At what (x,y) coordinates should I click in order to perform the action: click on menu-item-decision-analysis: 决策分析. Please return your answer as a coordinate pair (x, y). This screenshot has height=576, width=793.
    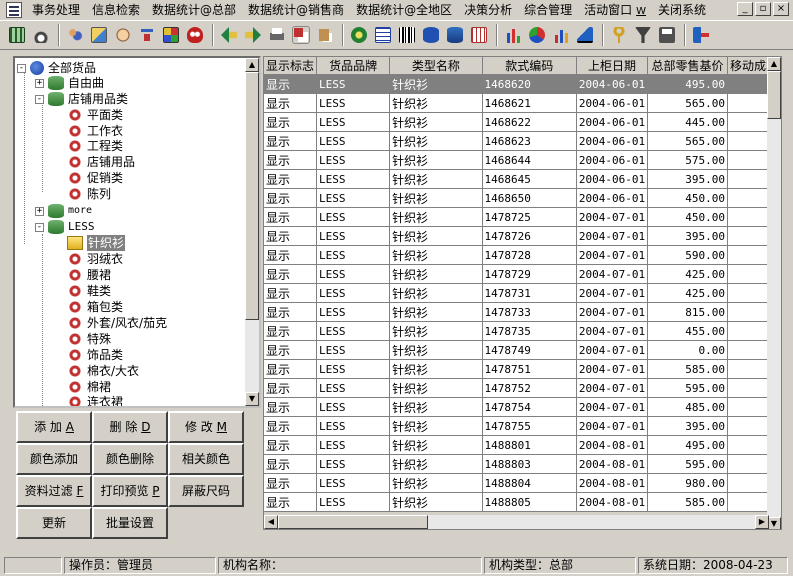
    Looking at the image, I should click on (488, 10).